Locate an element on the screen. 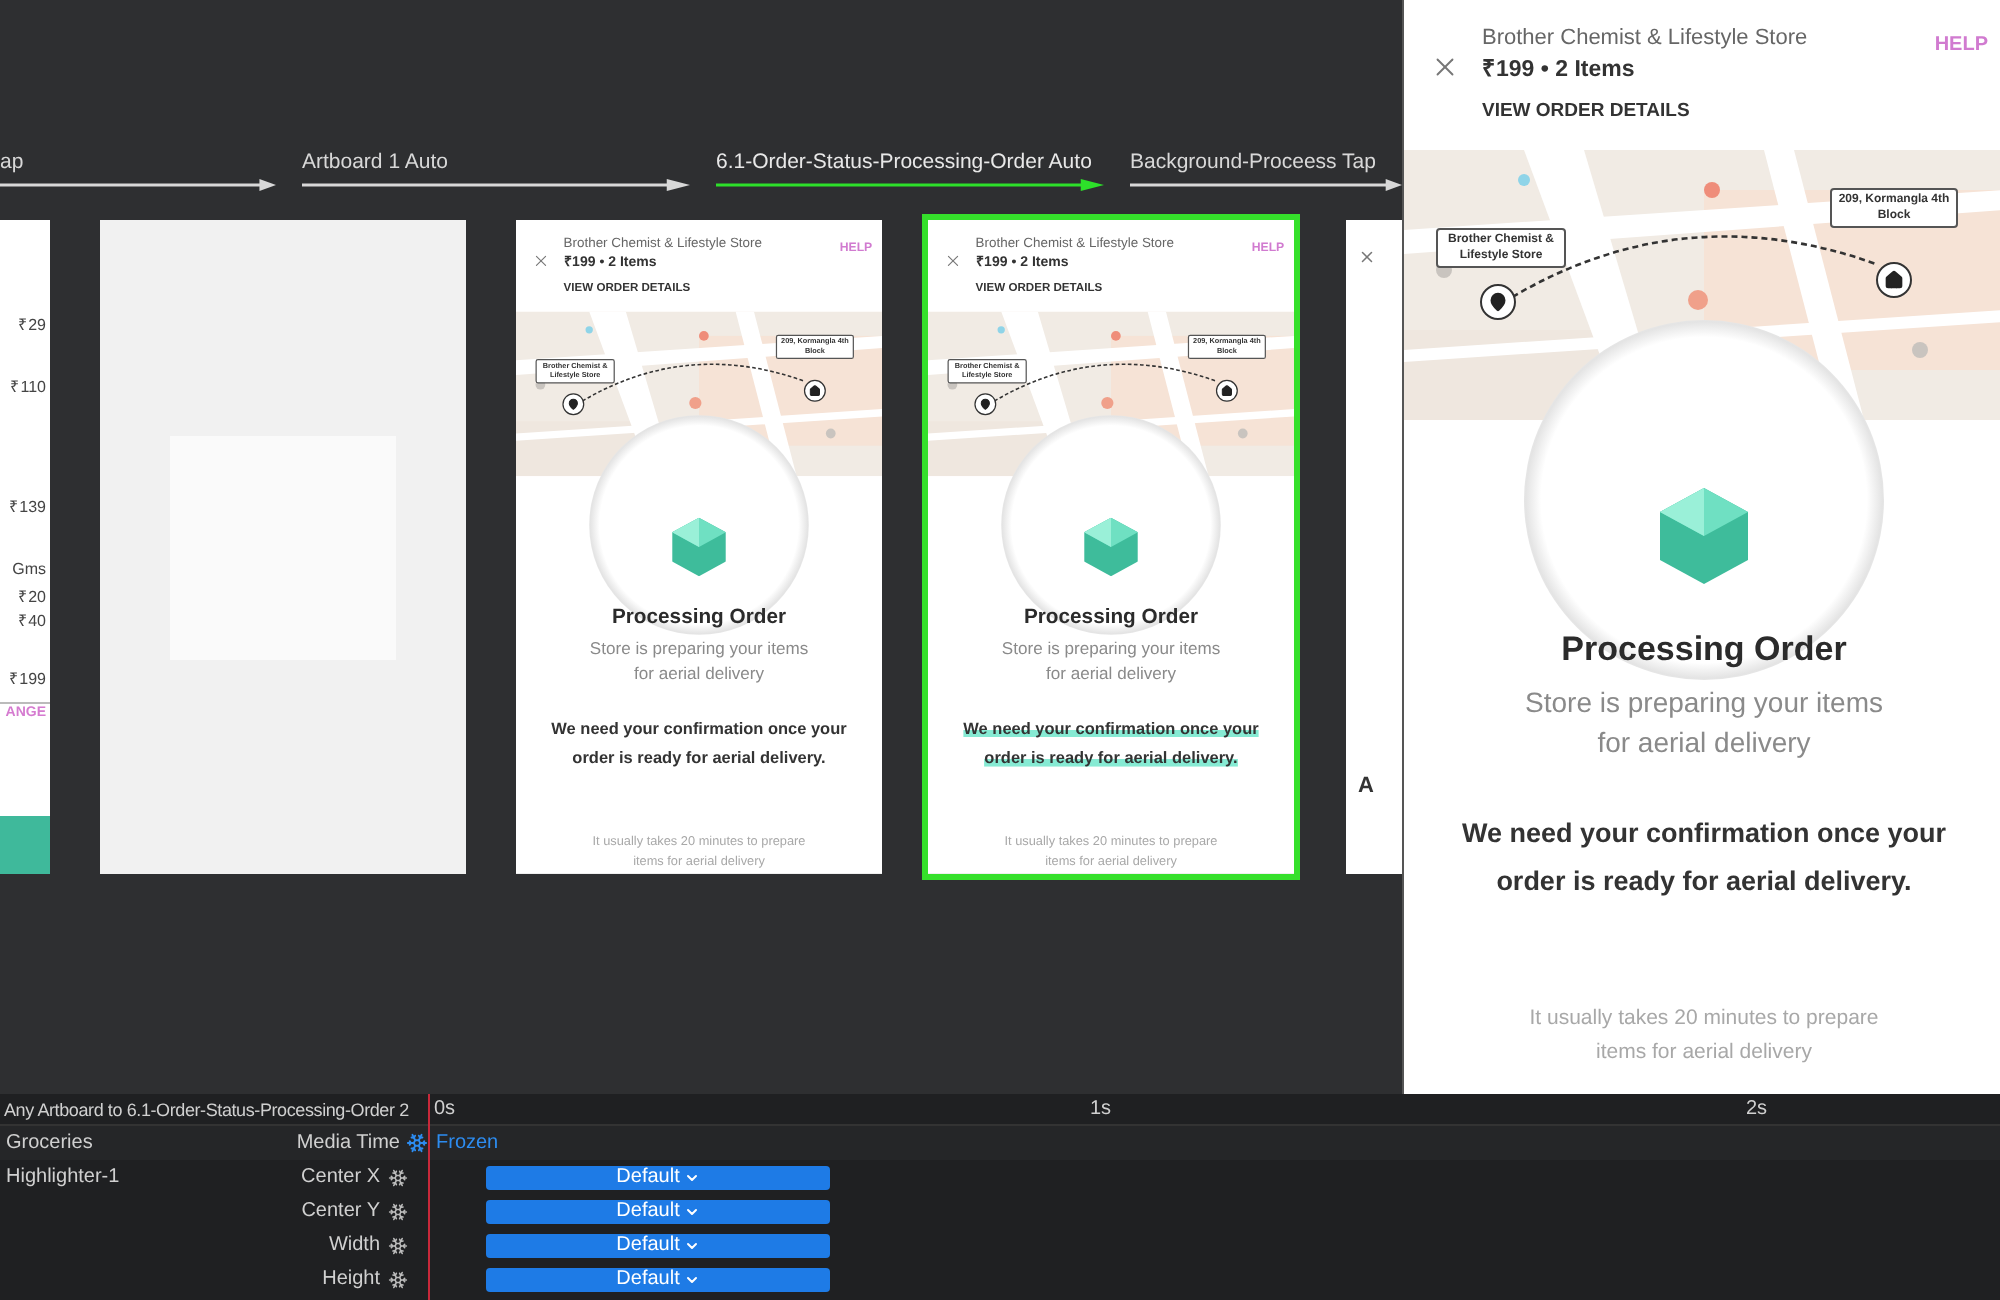 The image size is (2000, 1300). property-label: Width is located at coordinates (354, 1246).